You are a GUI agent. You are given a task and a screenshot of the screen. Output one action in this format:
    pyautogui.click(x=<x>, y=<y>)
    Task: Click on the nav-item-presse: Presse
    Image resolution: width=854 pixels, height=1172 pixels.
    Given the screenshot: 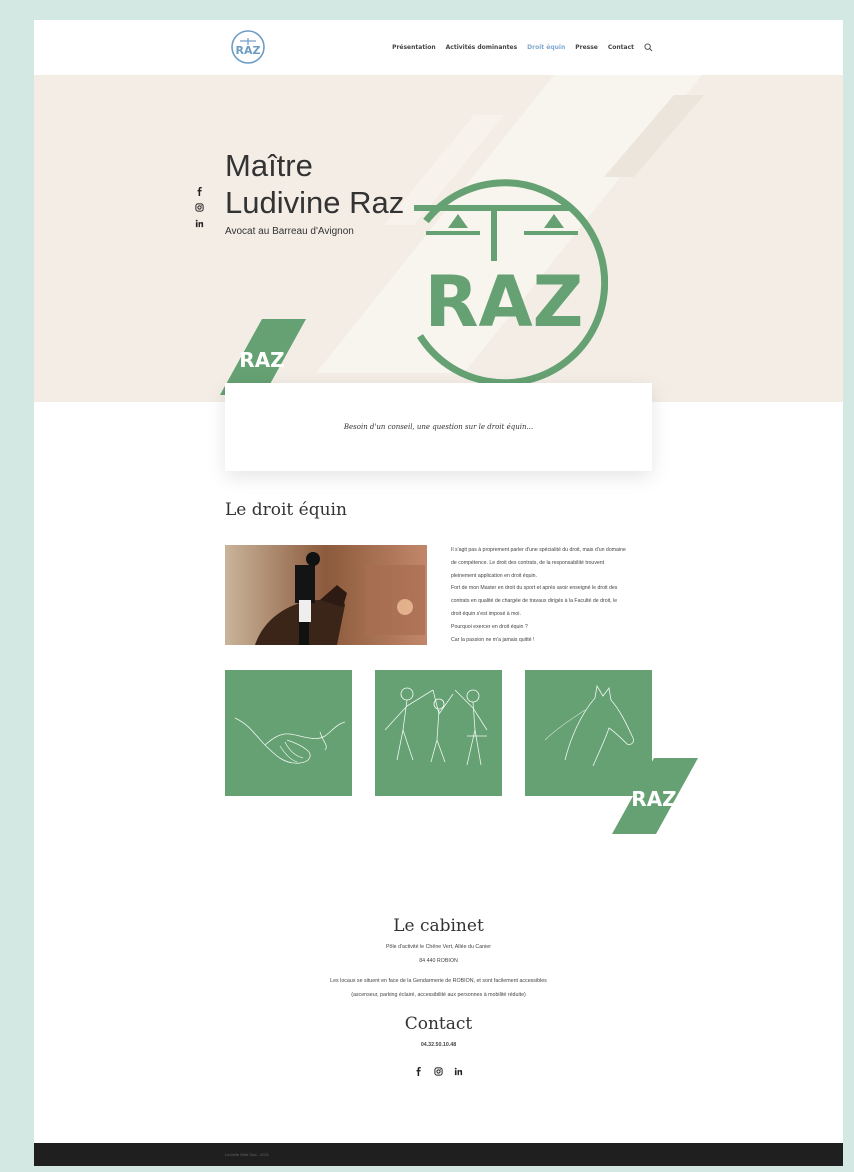 What is the action you would take?
    pyautogui.click(x=586, y=47)
    